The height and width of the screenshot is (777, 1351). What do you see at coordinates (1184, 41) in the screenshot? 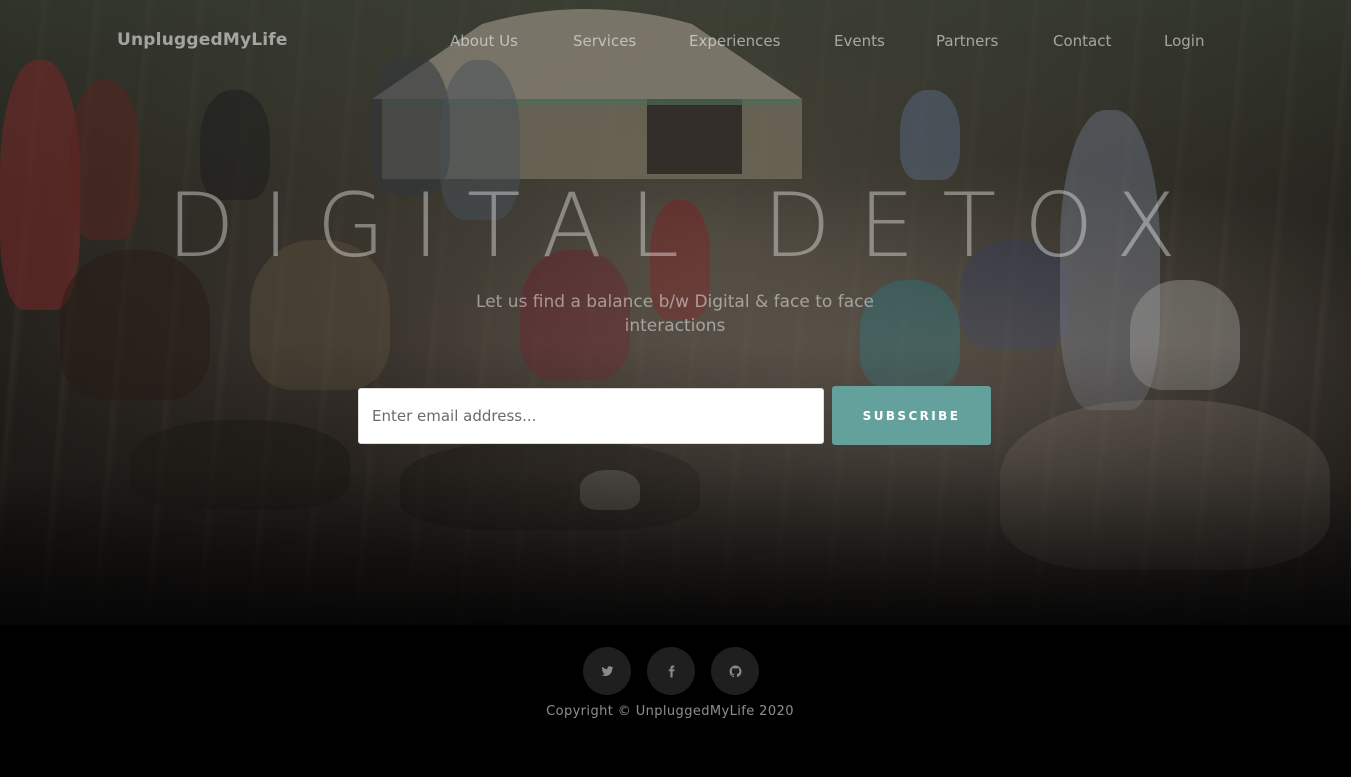
I see `nav-item-login: Login` at bounding box center [1184, 41].